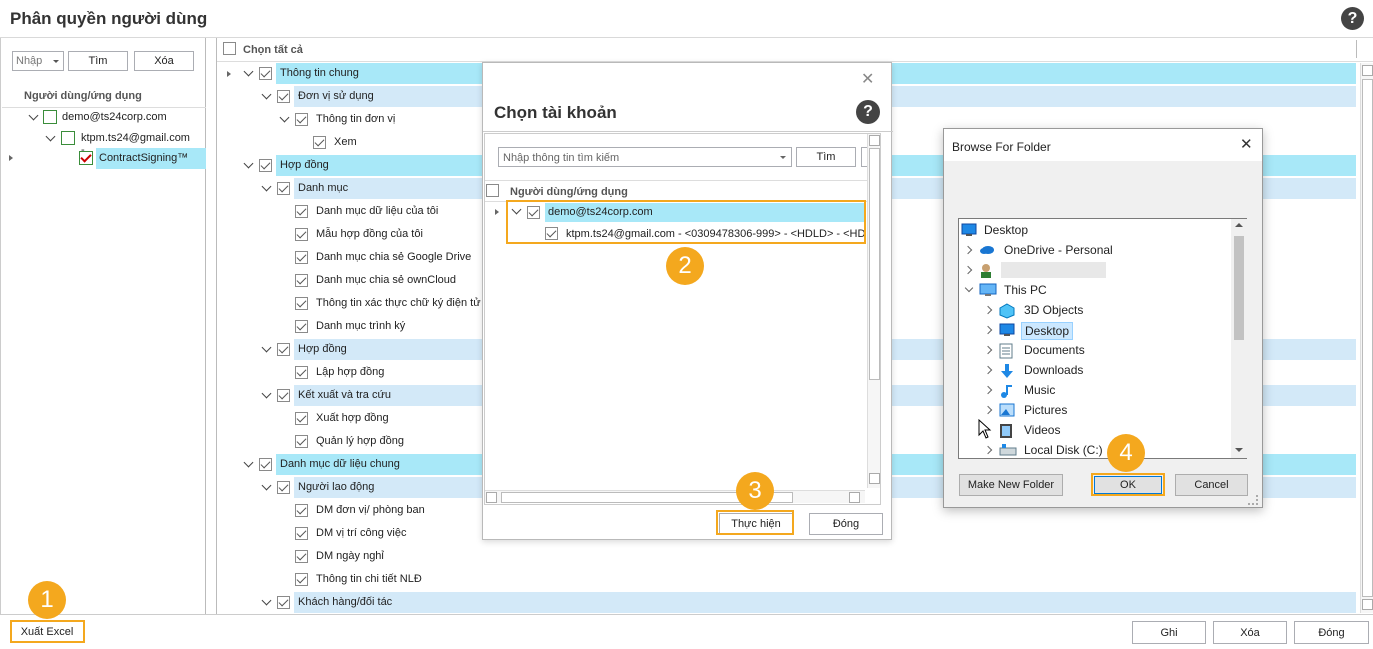  I want to click on dialog-hscroll, so click(675, 496).